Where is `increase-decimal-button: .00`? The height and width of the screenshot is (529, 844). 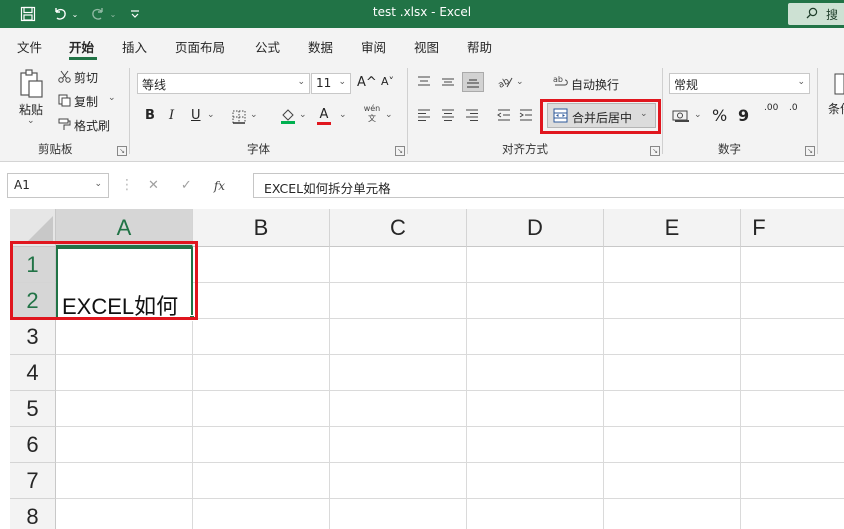
increase-decimal-button: .00 is located at coordinates (772, 108).